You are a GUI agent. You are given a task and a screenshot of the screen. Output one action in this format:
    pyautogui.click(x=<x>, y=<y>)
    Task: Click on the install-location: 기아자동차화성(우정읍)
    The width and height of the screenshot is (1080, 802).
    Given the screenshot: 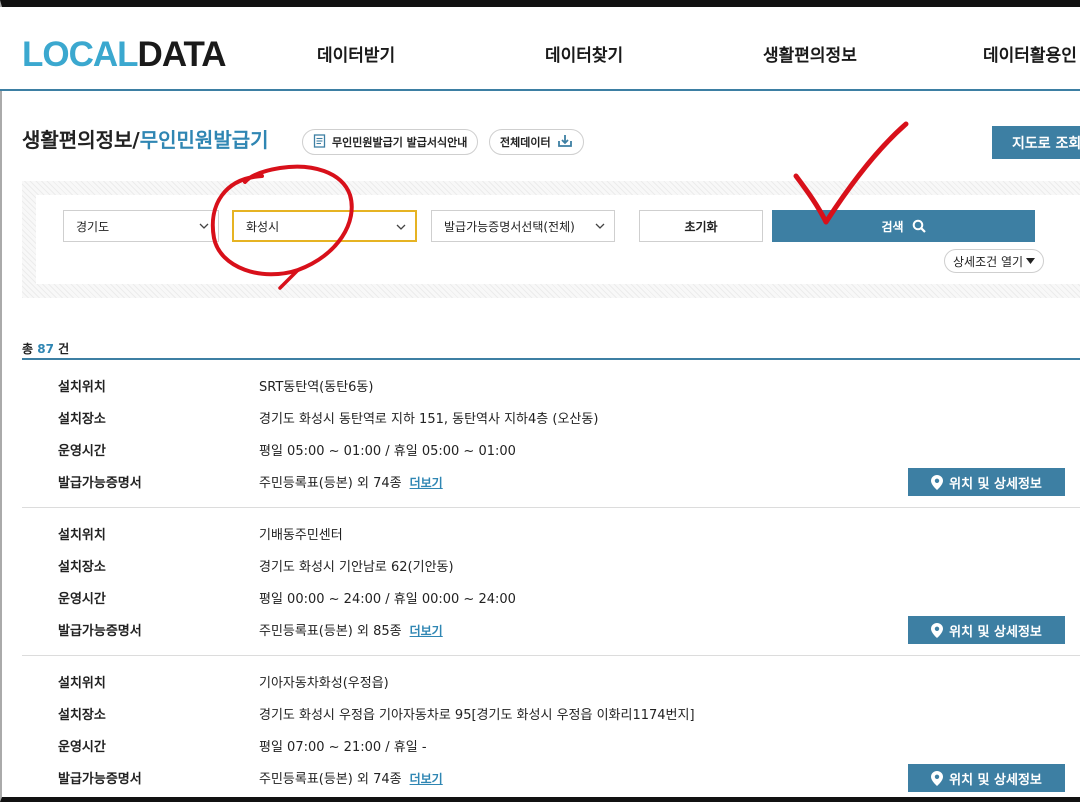 What is the action you would take?
    pyautogui.click(x=324, y=683)
    